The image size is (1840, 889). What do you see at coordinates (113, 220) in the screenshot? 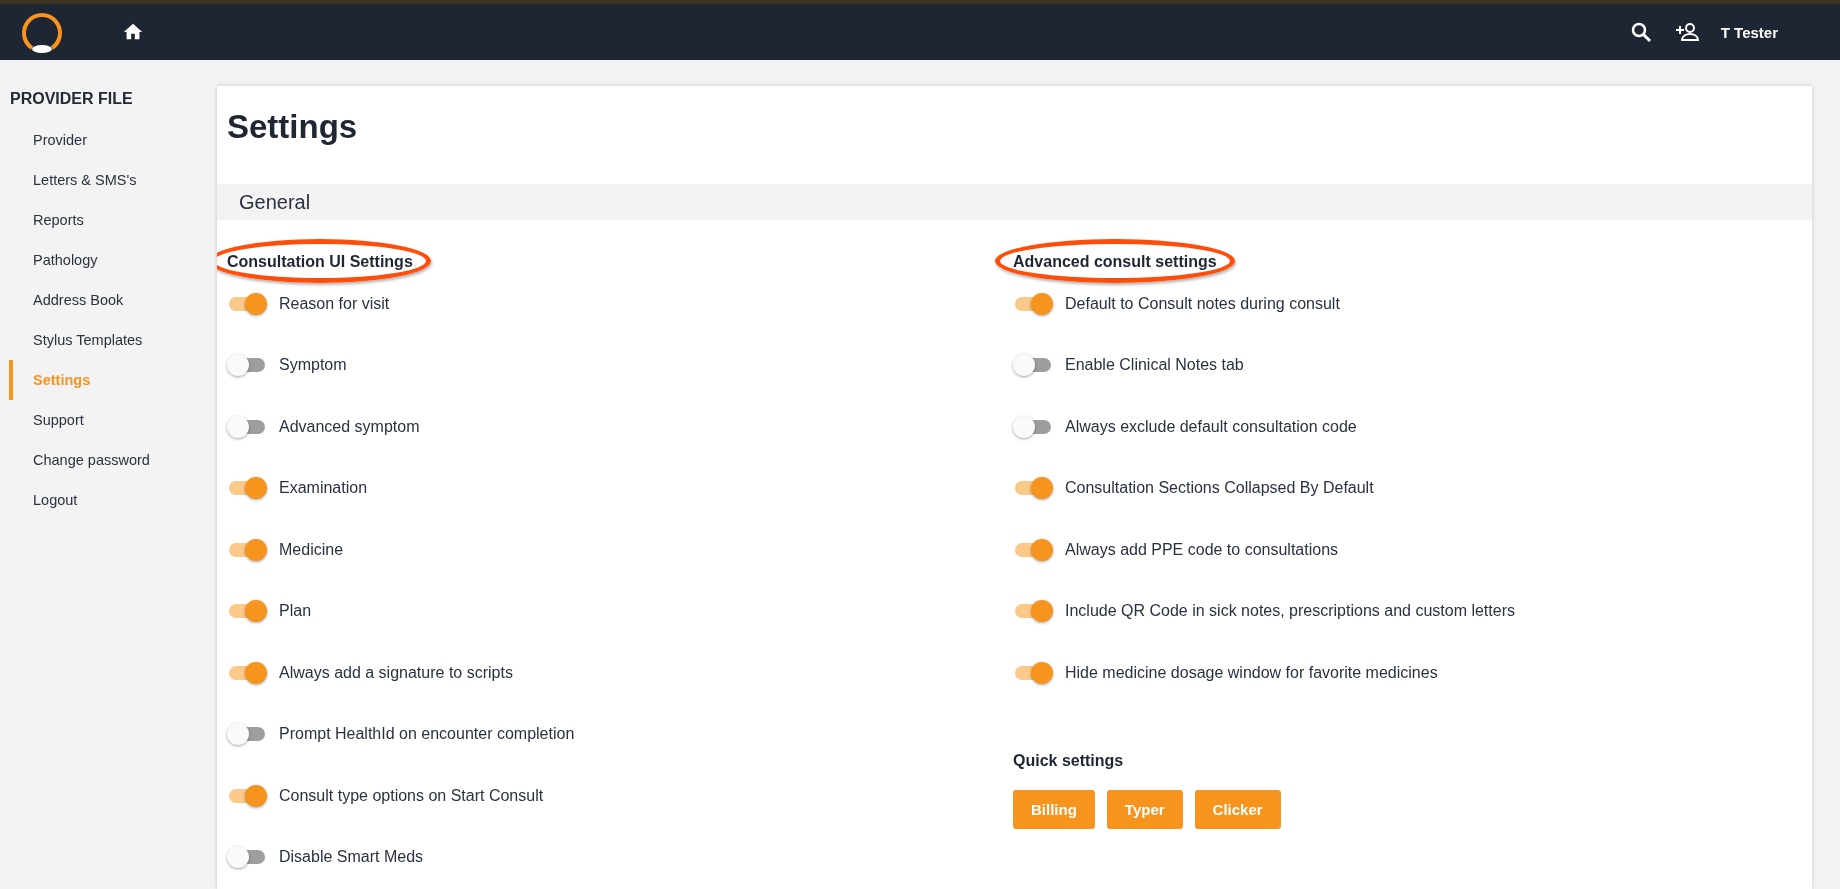
I see `sidebar-item: Reports` at bounding box center [113, 220].